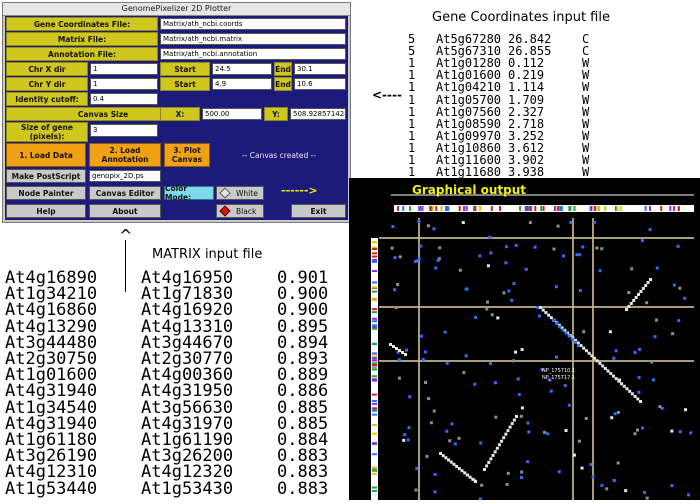  What do you see at coordinates (526, 111) in the screenshot?
I see `coord-pos: 2.327` at bounding box center [526, 111].